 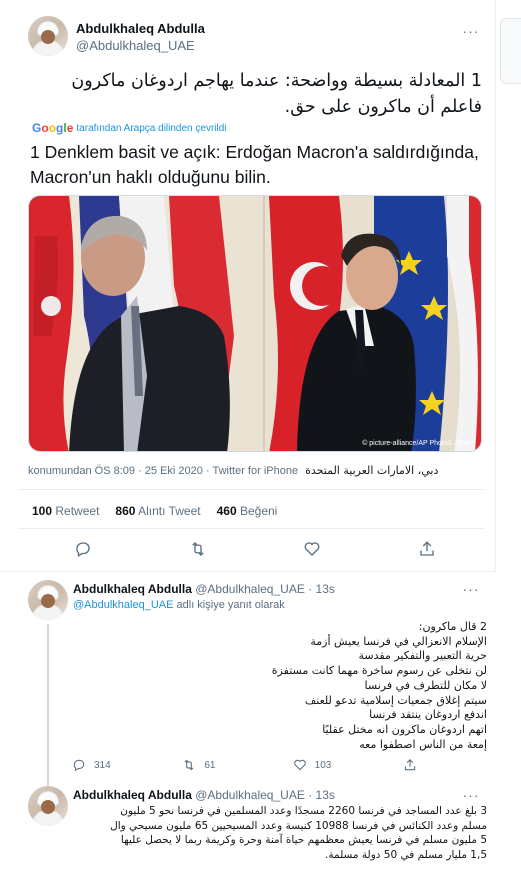 I want to click on reply-text-line: حرية التعبير والتفكير مقدسة, so click(x=422, y=656).